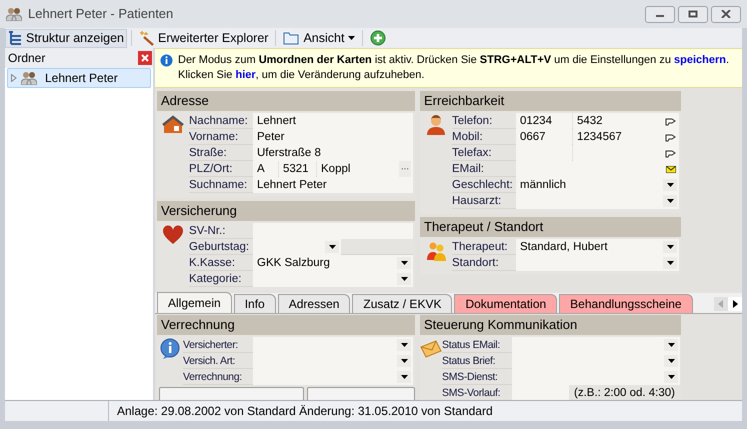  Describe the element at coordinates (286, 211) in the screenshot. I see `card-header: Versicherung` at that location.